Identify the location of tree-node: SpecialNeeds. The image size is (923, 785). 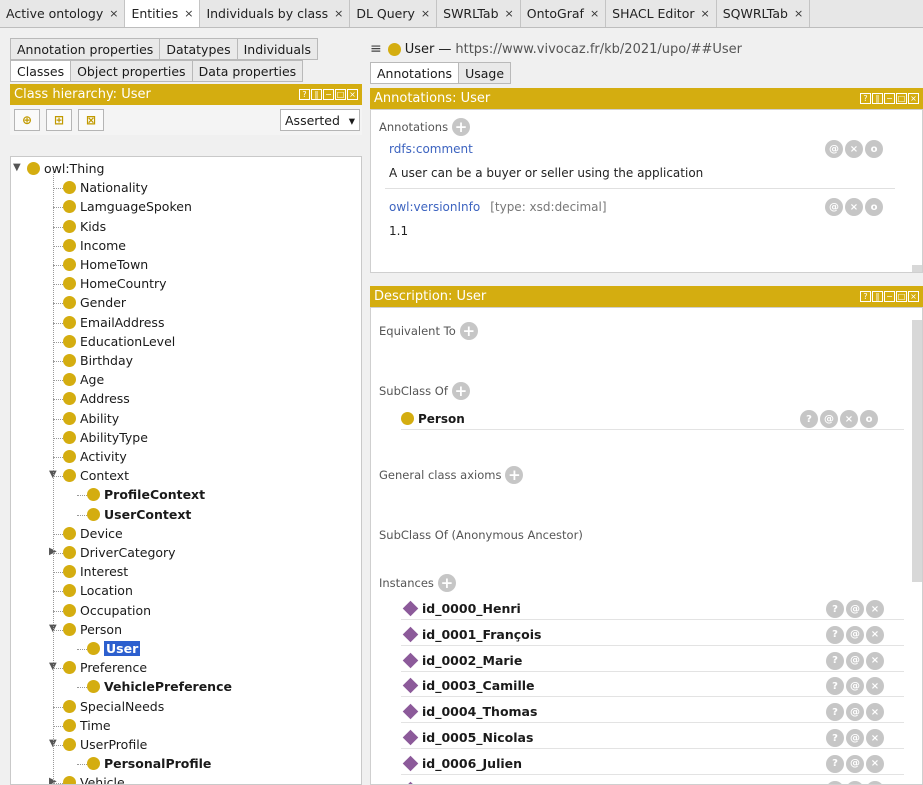
(113, 706).